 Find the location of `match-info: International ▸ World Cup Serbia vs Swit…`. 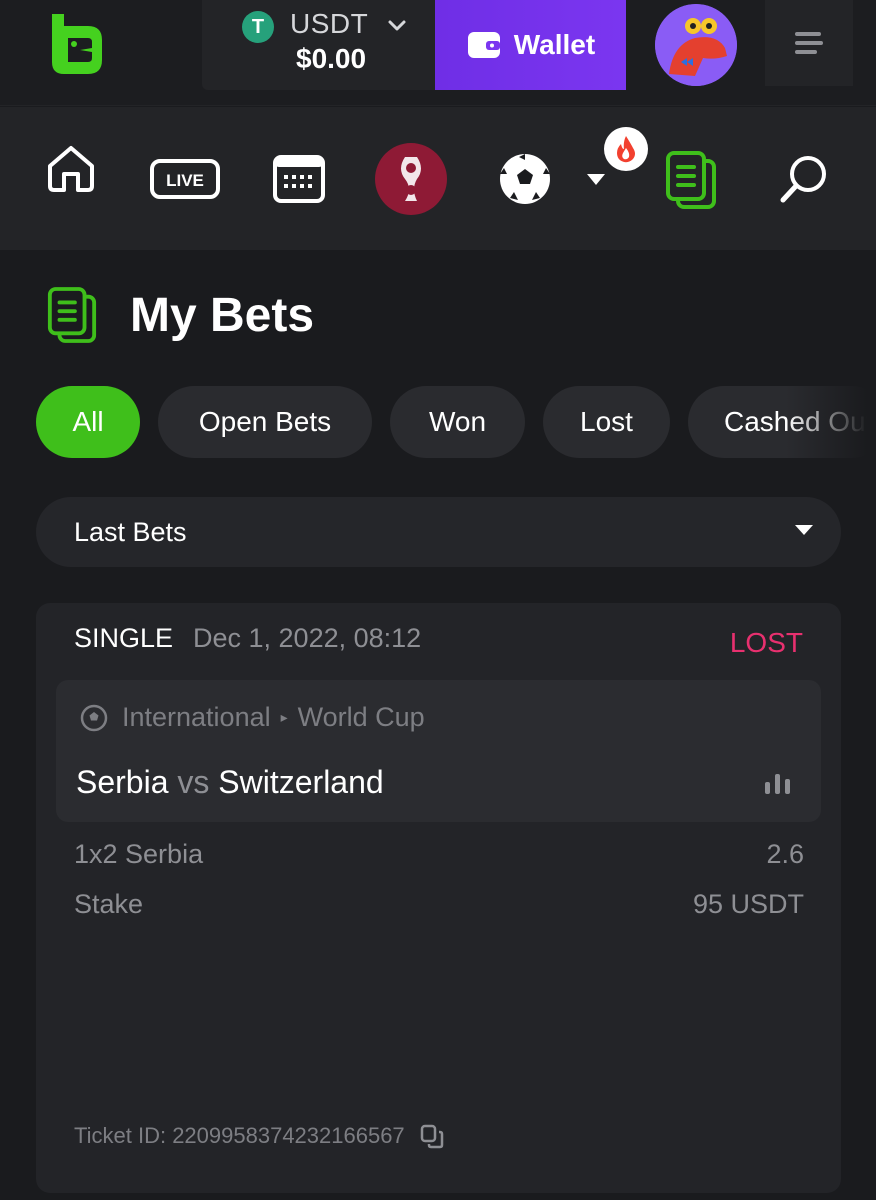

match-info: International ▸ World Cup Serbia vs Swit… is located at coordinates (438, 751).